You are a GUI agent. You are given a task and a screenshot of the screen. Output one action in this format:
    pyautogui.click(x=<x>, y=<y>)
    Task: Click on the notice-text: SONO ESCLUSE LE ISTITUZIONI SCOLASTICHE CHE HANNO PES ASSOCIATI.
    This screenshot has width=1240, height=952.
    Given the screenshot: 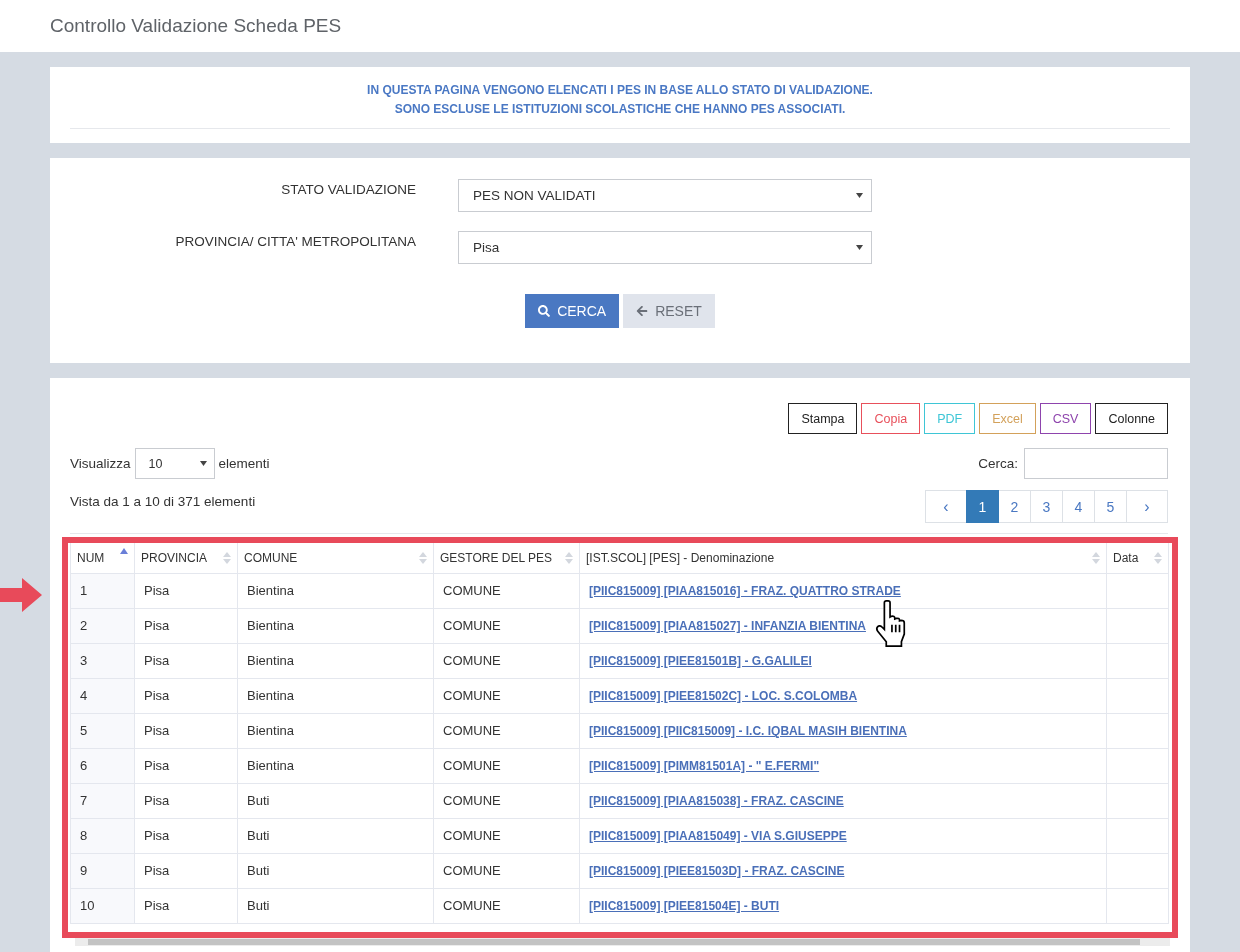 What is the action you would take?
    pyautogui.click(x=620, y=109)
    